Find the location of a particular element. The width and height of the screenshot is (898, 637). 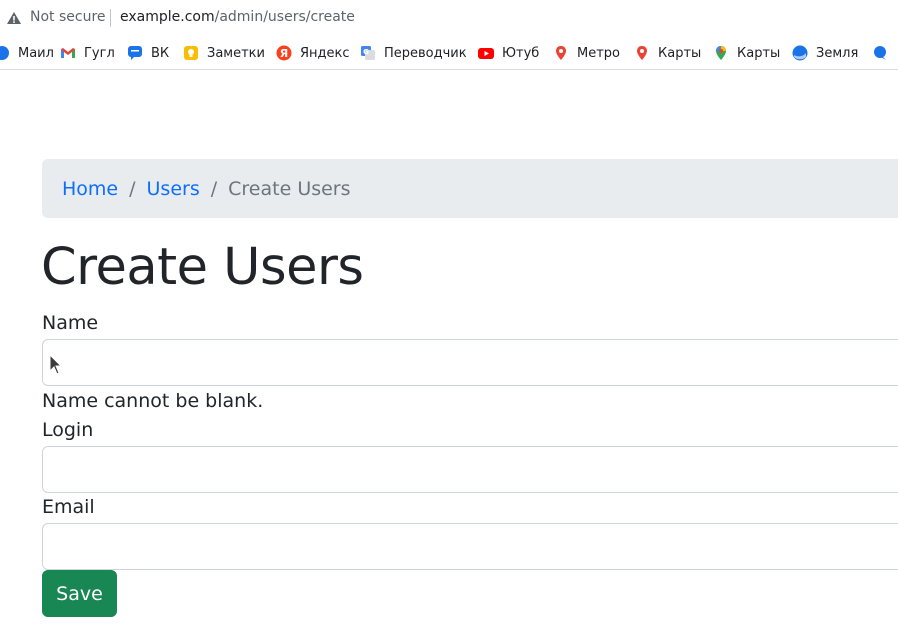

gmail-icon is located at coordinates (68, 53).